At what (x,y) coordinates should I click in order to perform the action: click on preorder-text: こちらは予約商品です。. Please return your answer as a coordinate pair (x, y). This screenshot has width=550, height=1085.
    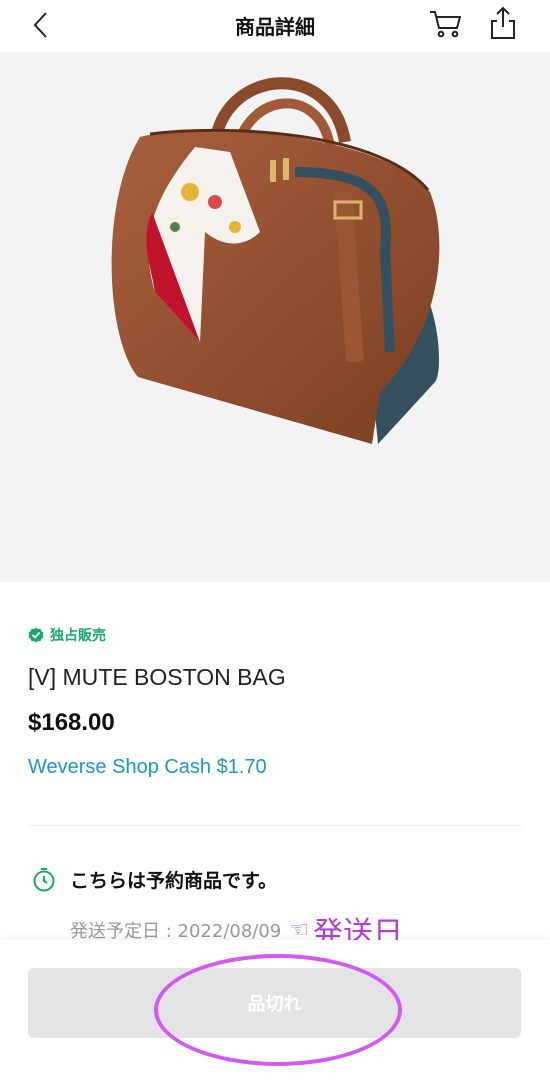
    Looking at the image, I should click on (174, 881).